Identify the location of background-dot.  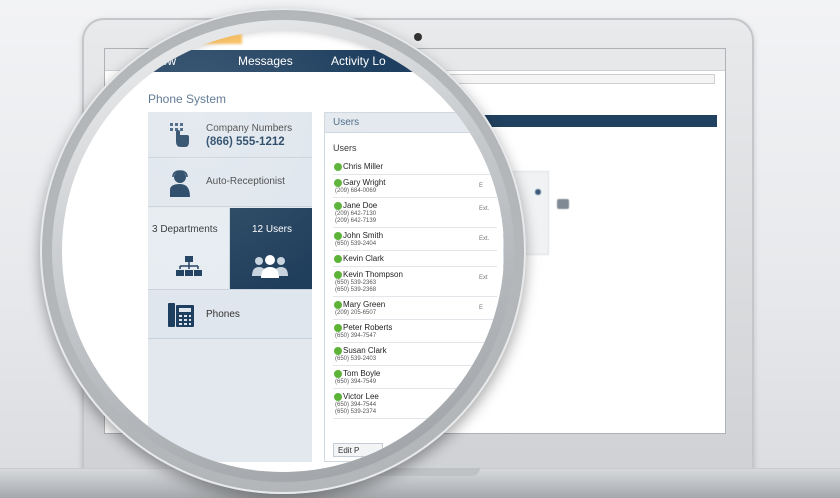
(538, 192).